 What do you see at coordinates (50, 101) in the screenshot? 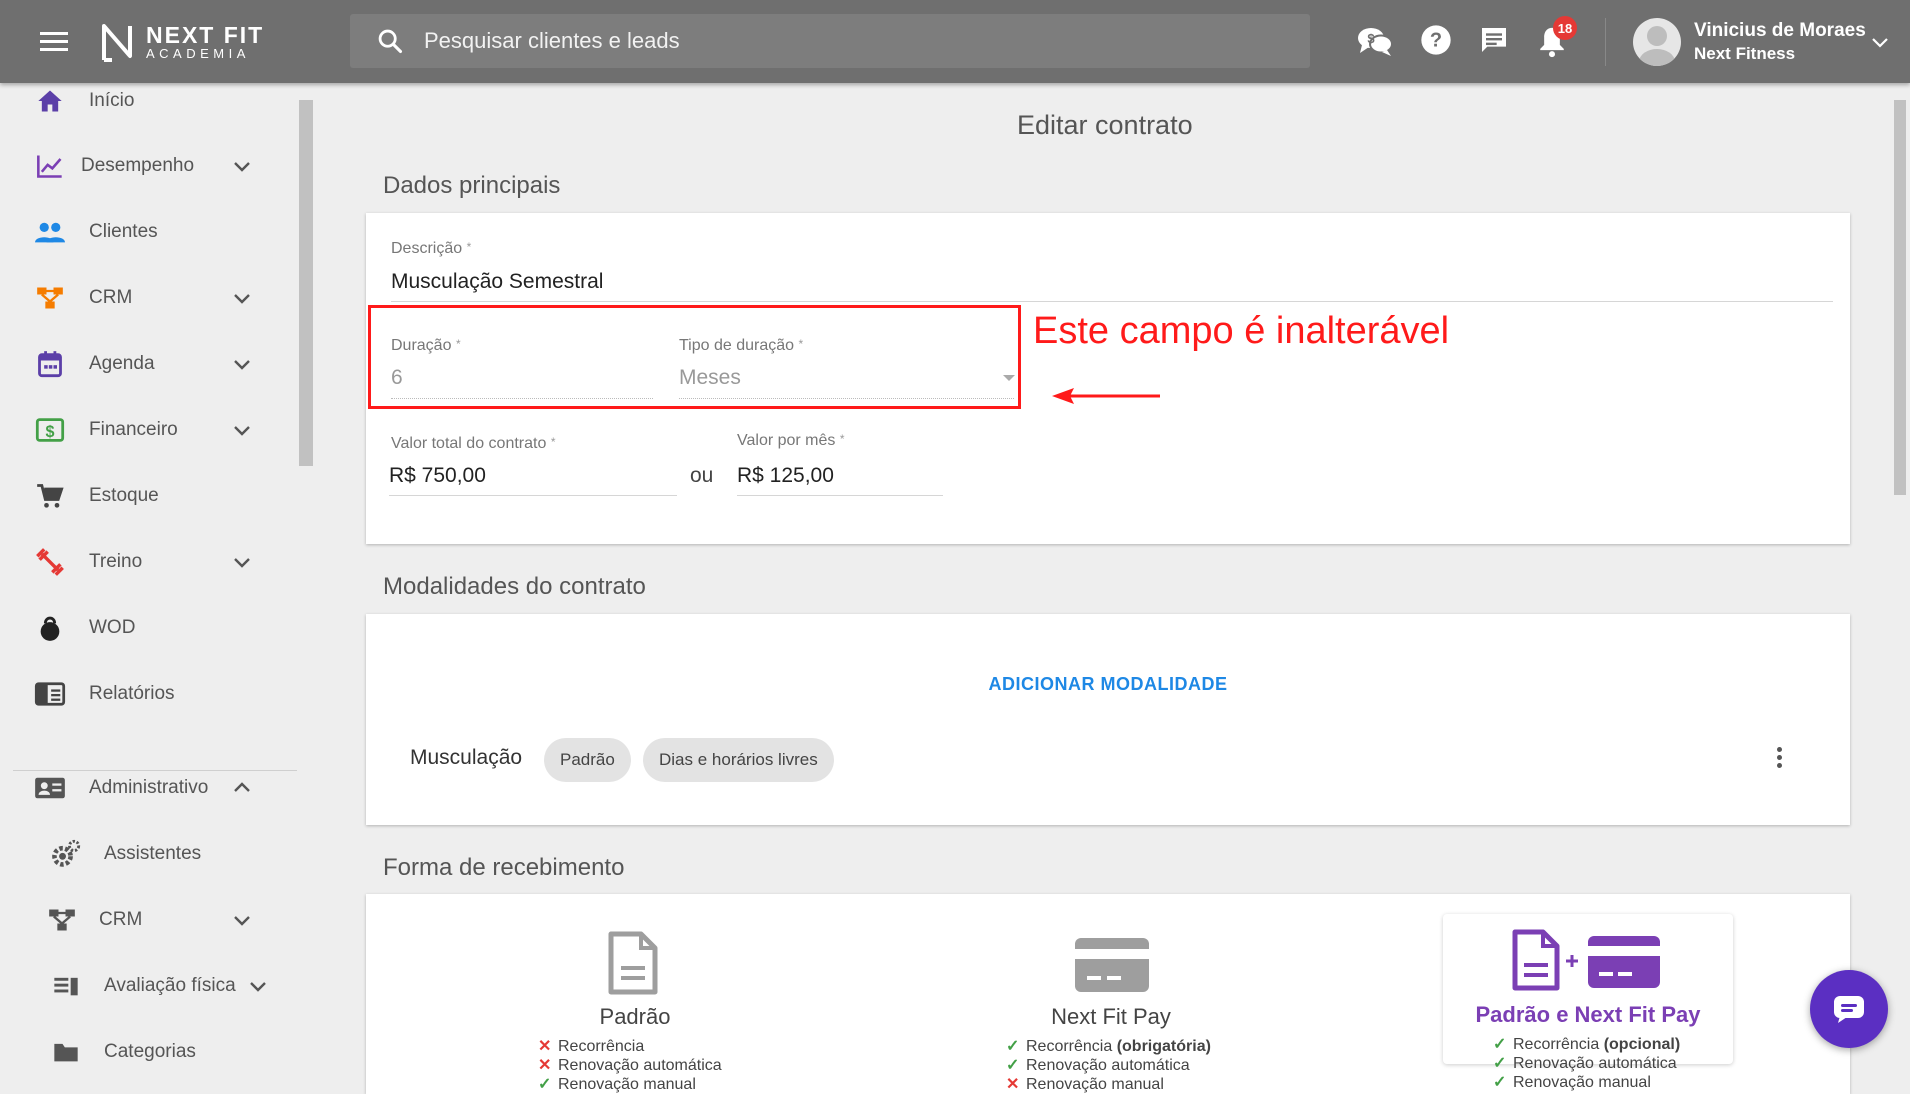
I see `home-icon` at bounding box center [50, 101].